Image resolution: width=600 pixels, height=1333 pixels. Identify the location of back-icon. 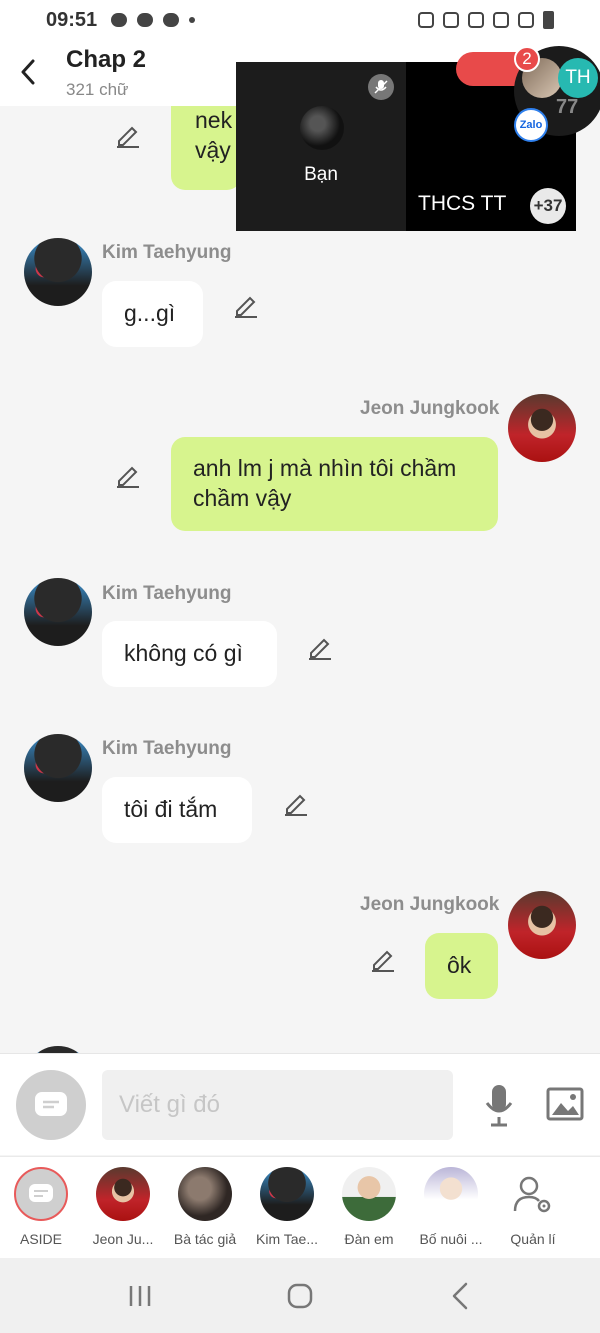
(460, 1295).